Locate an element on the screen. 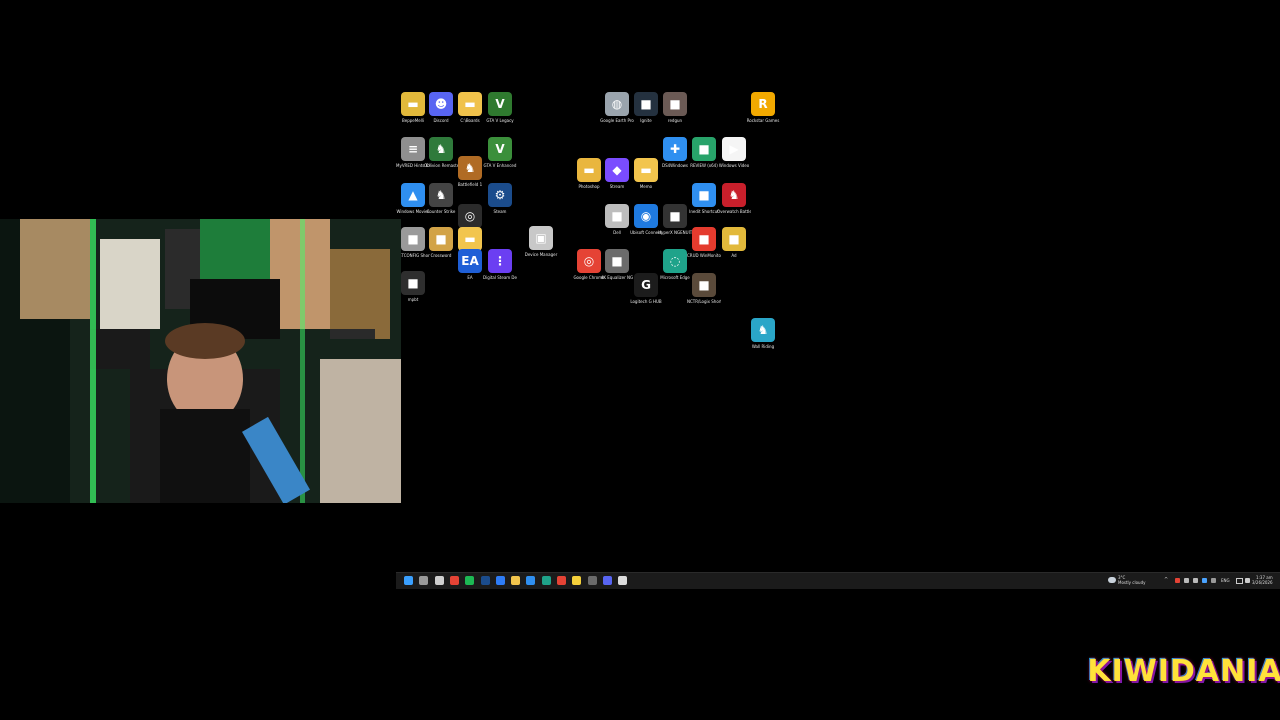 This screenshot has width=1280, height=720. desktop-icon-label: HyperX NGENUITY is located at coordinates (675, 232).